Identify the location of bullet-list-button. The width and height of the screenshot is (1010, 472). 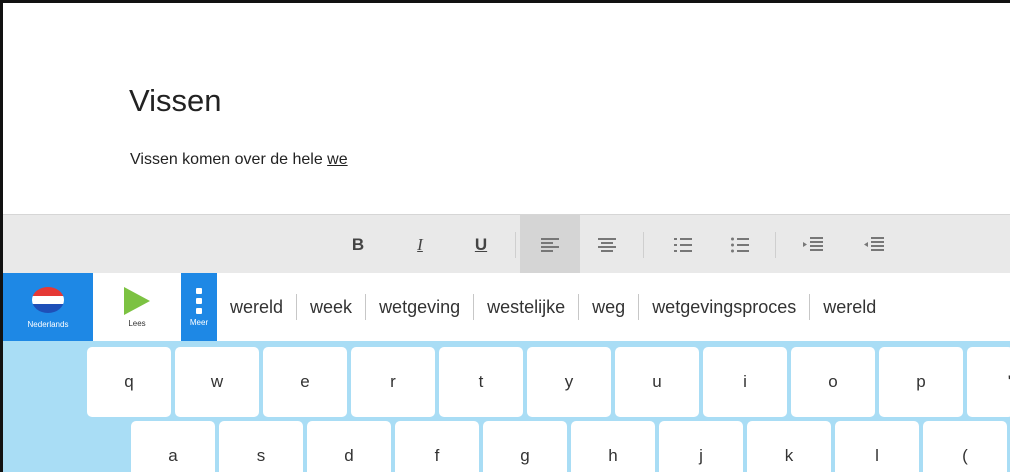
(740, 244).